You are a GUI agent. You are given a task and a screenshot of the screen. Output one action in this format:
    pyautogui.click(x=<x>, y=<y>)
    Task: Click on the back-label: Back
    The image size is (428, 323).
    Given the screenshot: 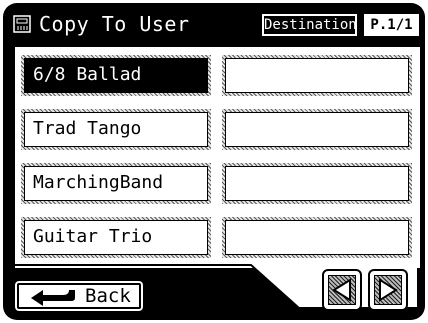 What is the action you would take?
    pyautogui.click(x=108, y=296)
    